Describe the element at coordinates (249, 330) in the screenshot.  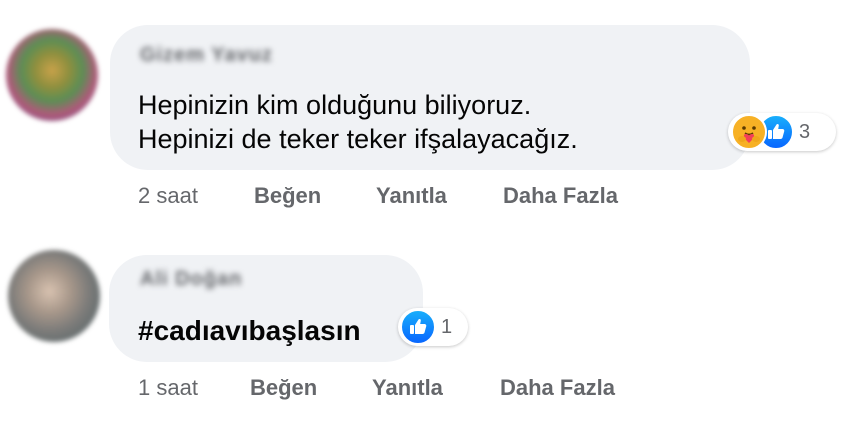
I see `comment-text-line: #cadıavıbaşlasın` at that location.